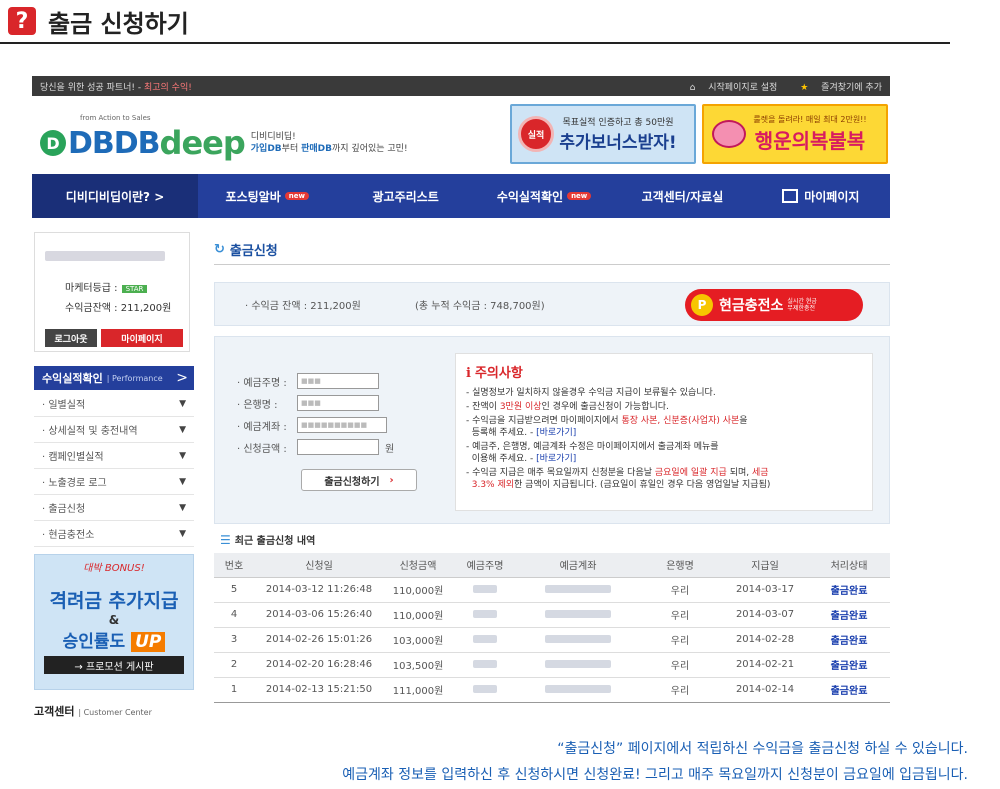  Describe the element at coordinates (114, 568) in the screenshot. I see `promo-line0: 대박 BONUS!` at that location.